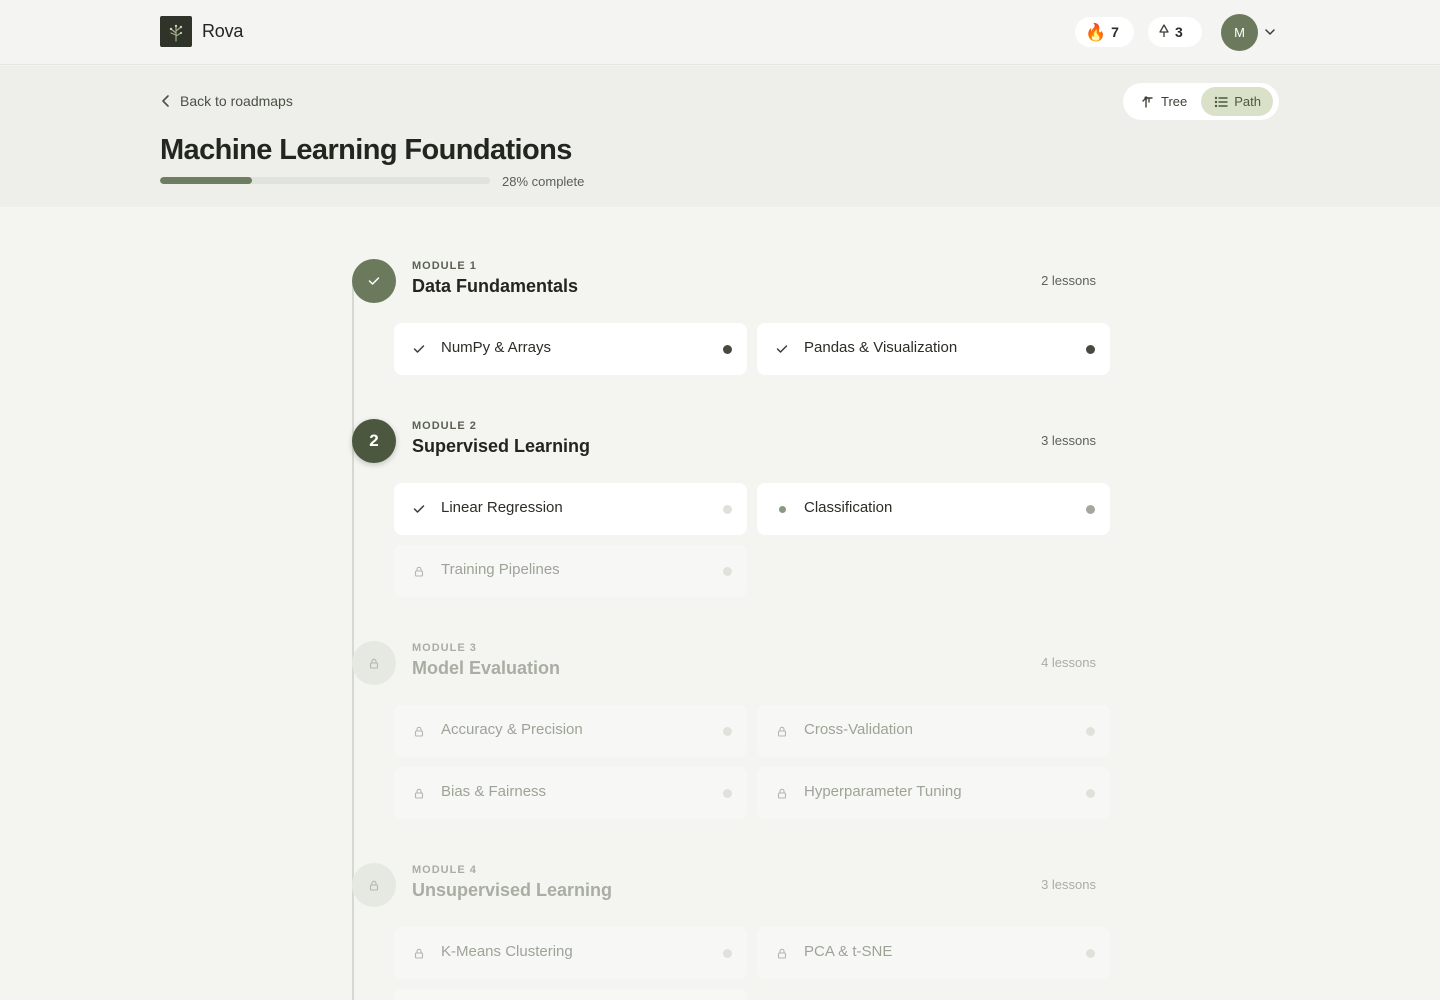 This screenshot has height=1000, width=1440. I want to click on tree-view-label: Tree, so click(1174, 101).